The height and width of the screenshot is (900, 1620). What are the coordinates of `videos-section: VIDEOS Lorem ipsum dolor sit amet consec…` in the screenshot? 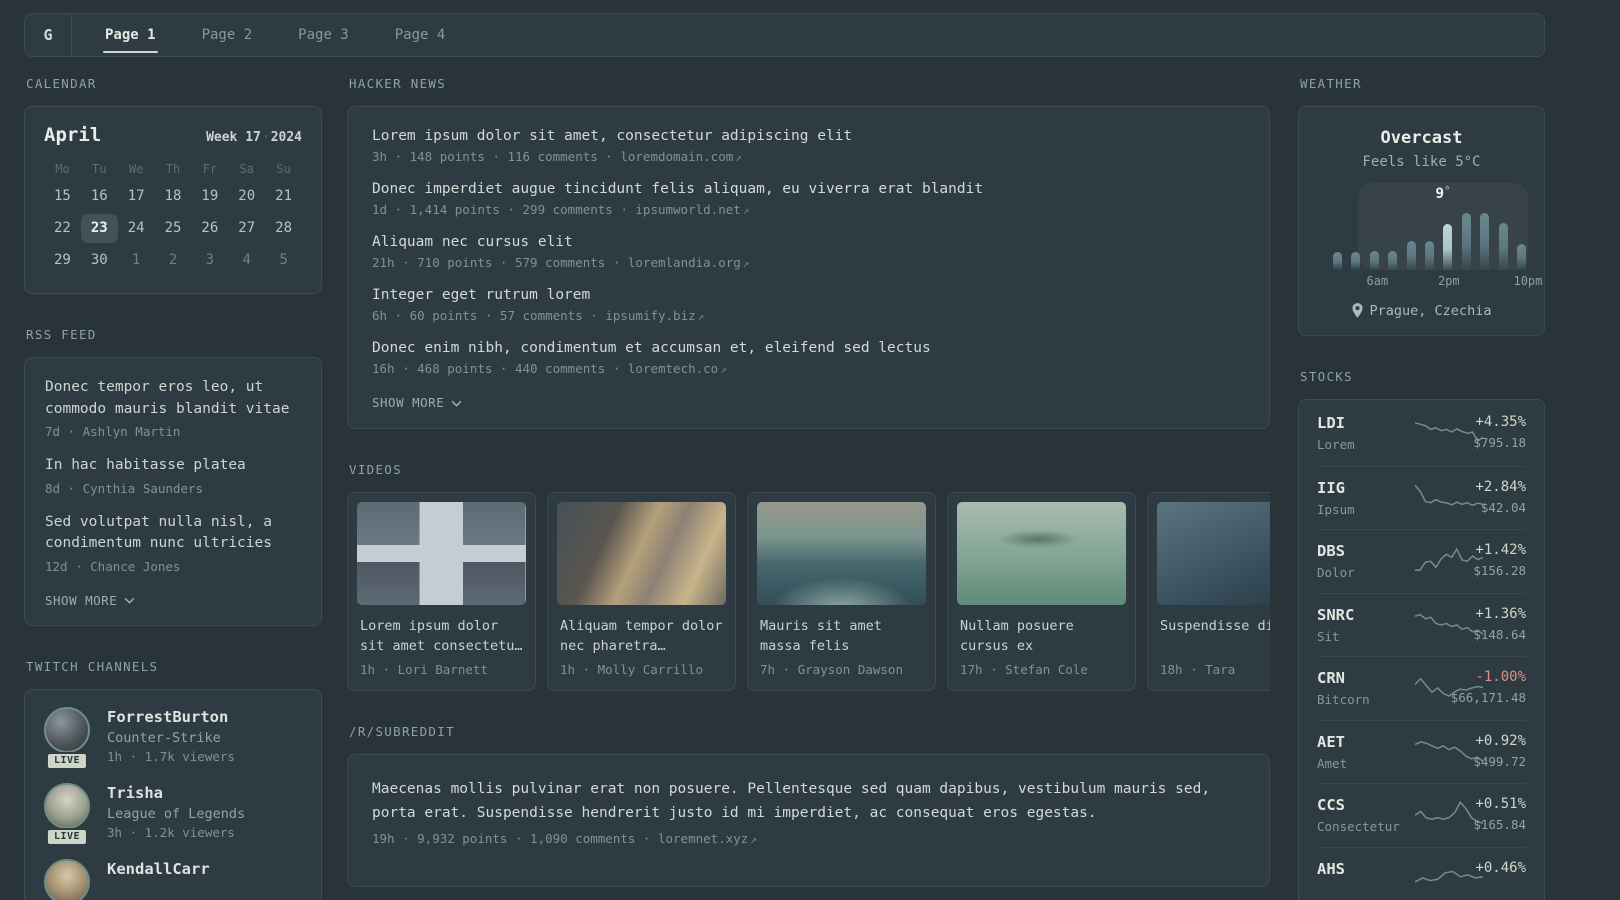 It's located at (808, 576).